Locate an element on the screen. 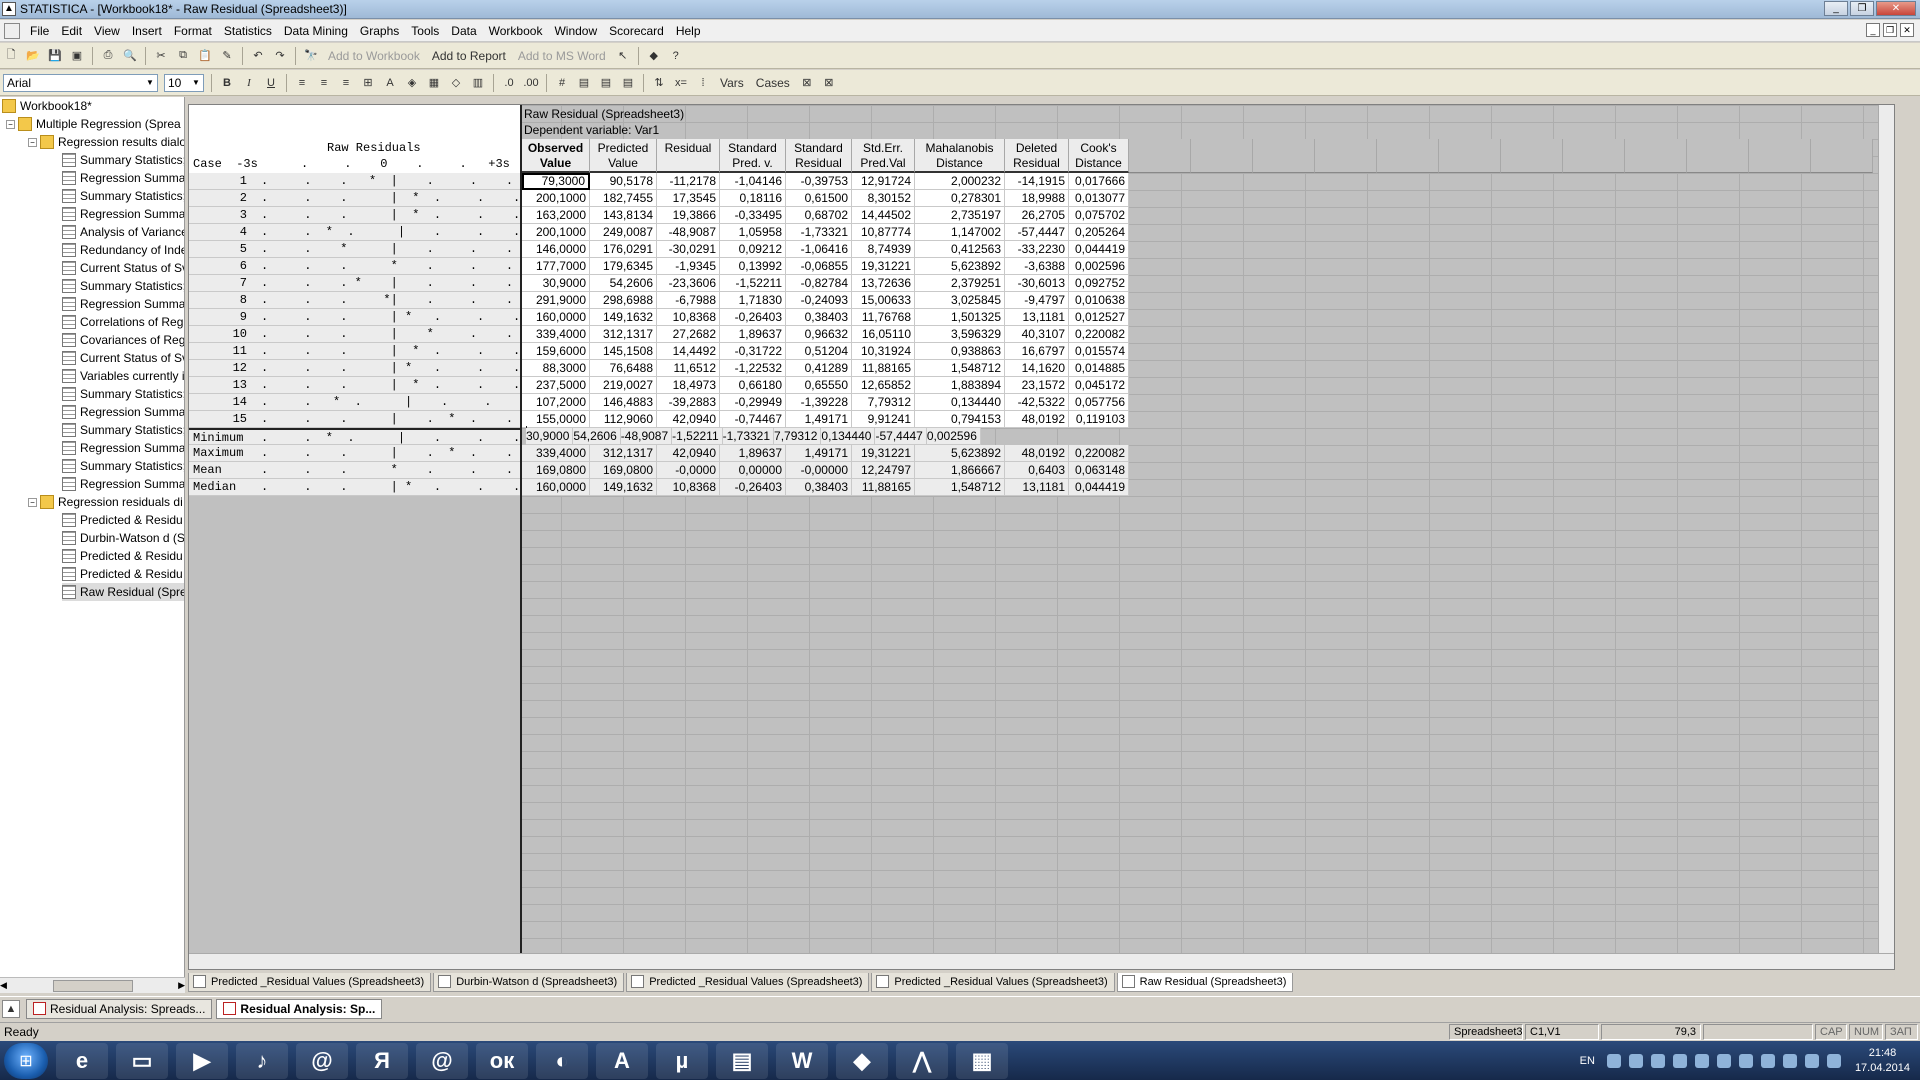 The image size is (1920, 1080). case-row-label: 3 . . . | * . . . is located at coordinates (354, 215).